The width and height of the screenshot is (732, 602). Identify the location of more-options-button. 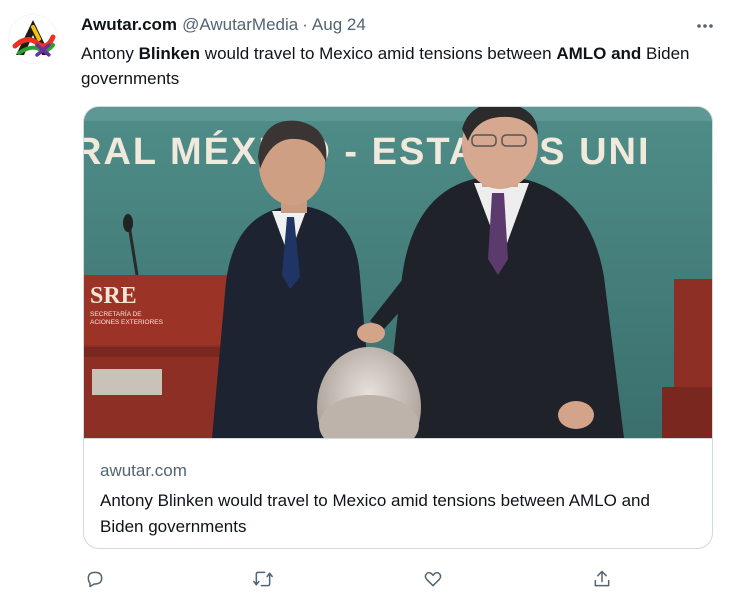
(705, 26).